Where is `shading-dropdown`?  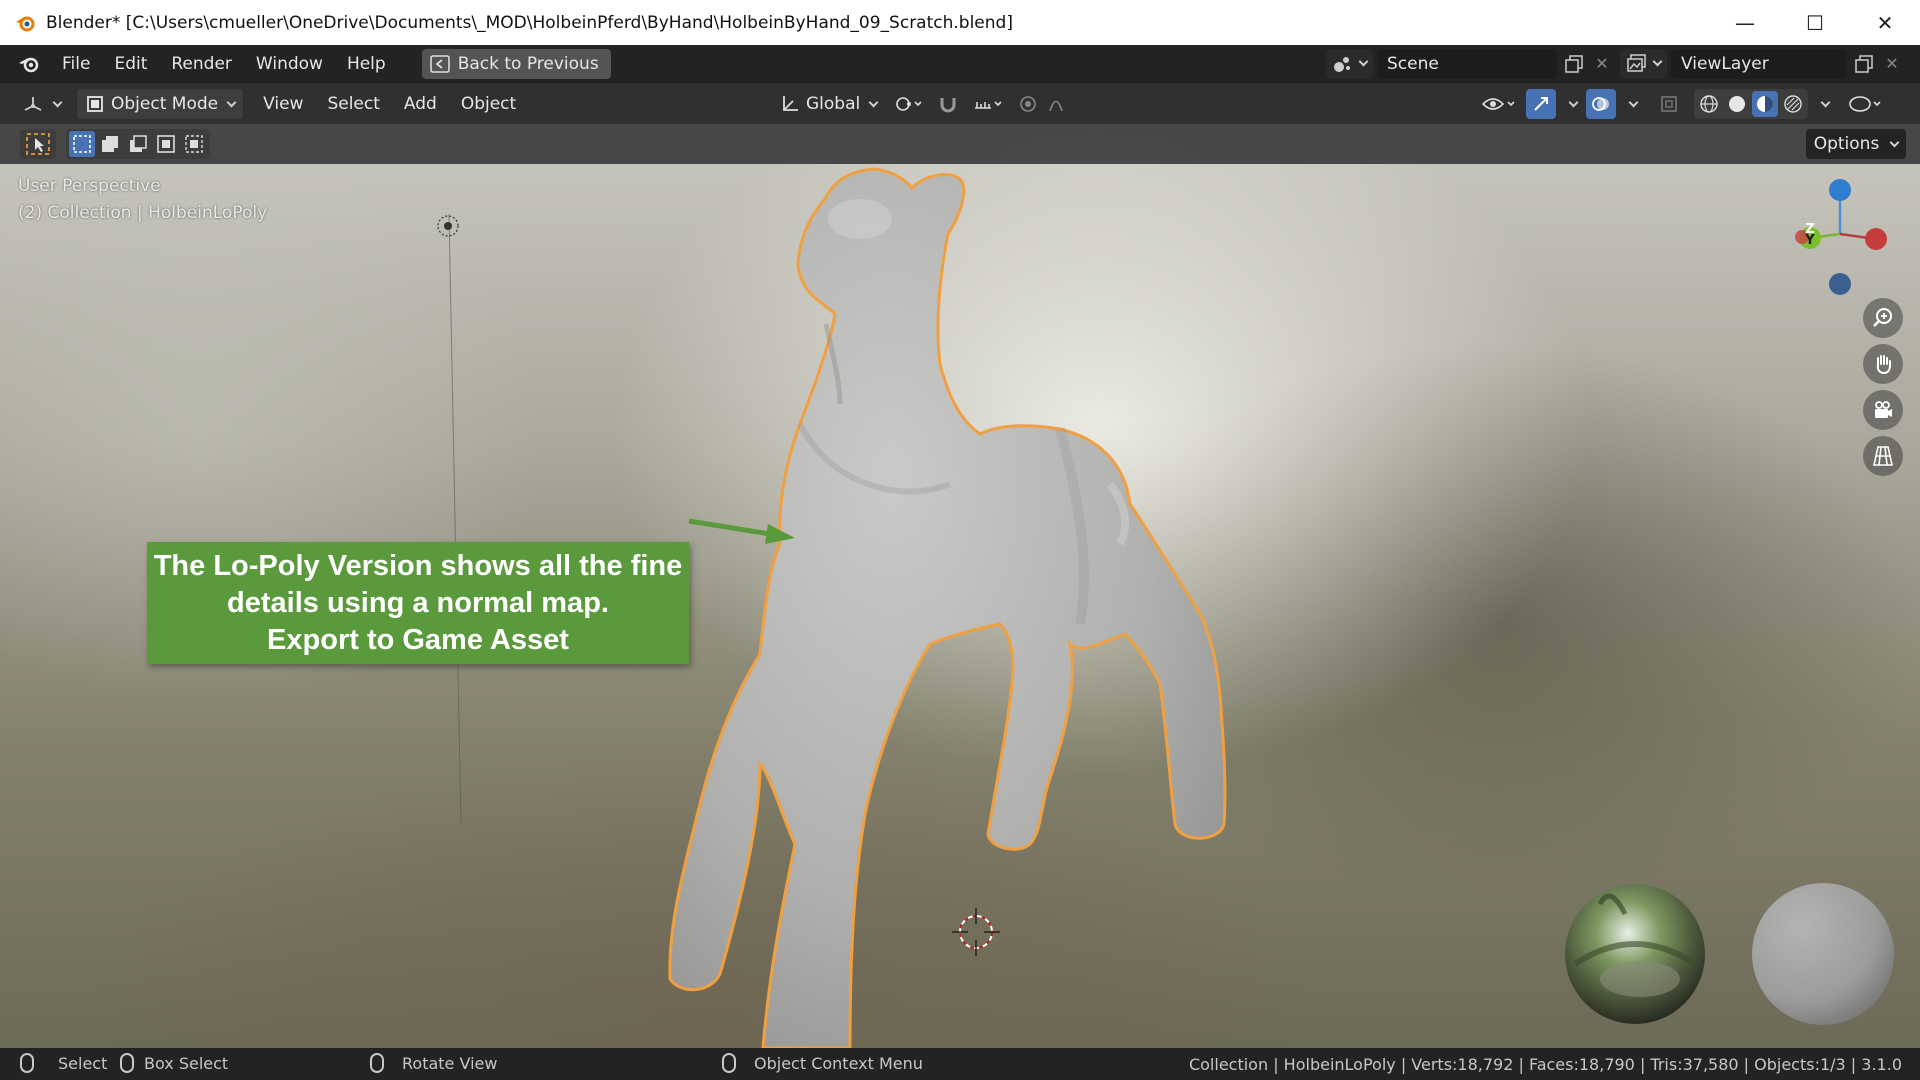
shading-dropdown is located at coordinates (1823, 104).